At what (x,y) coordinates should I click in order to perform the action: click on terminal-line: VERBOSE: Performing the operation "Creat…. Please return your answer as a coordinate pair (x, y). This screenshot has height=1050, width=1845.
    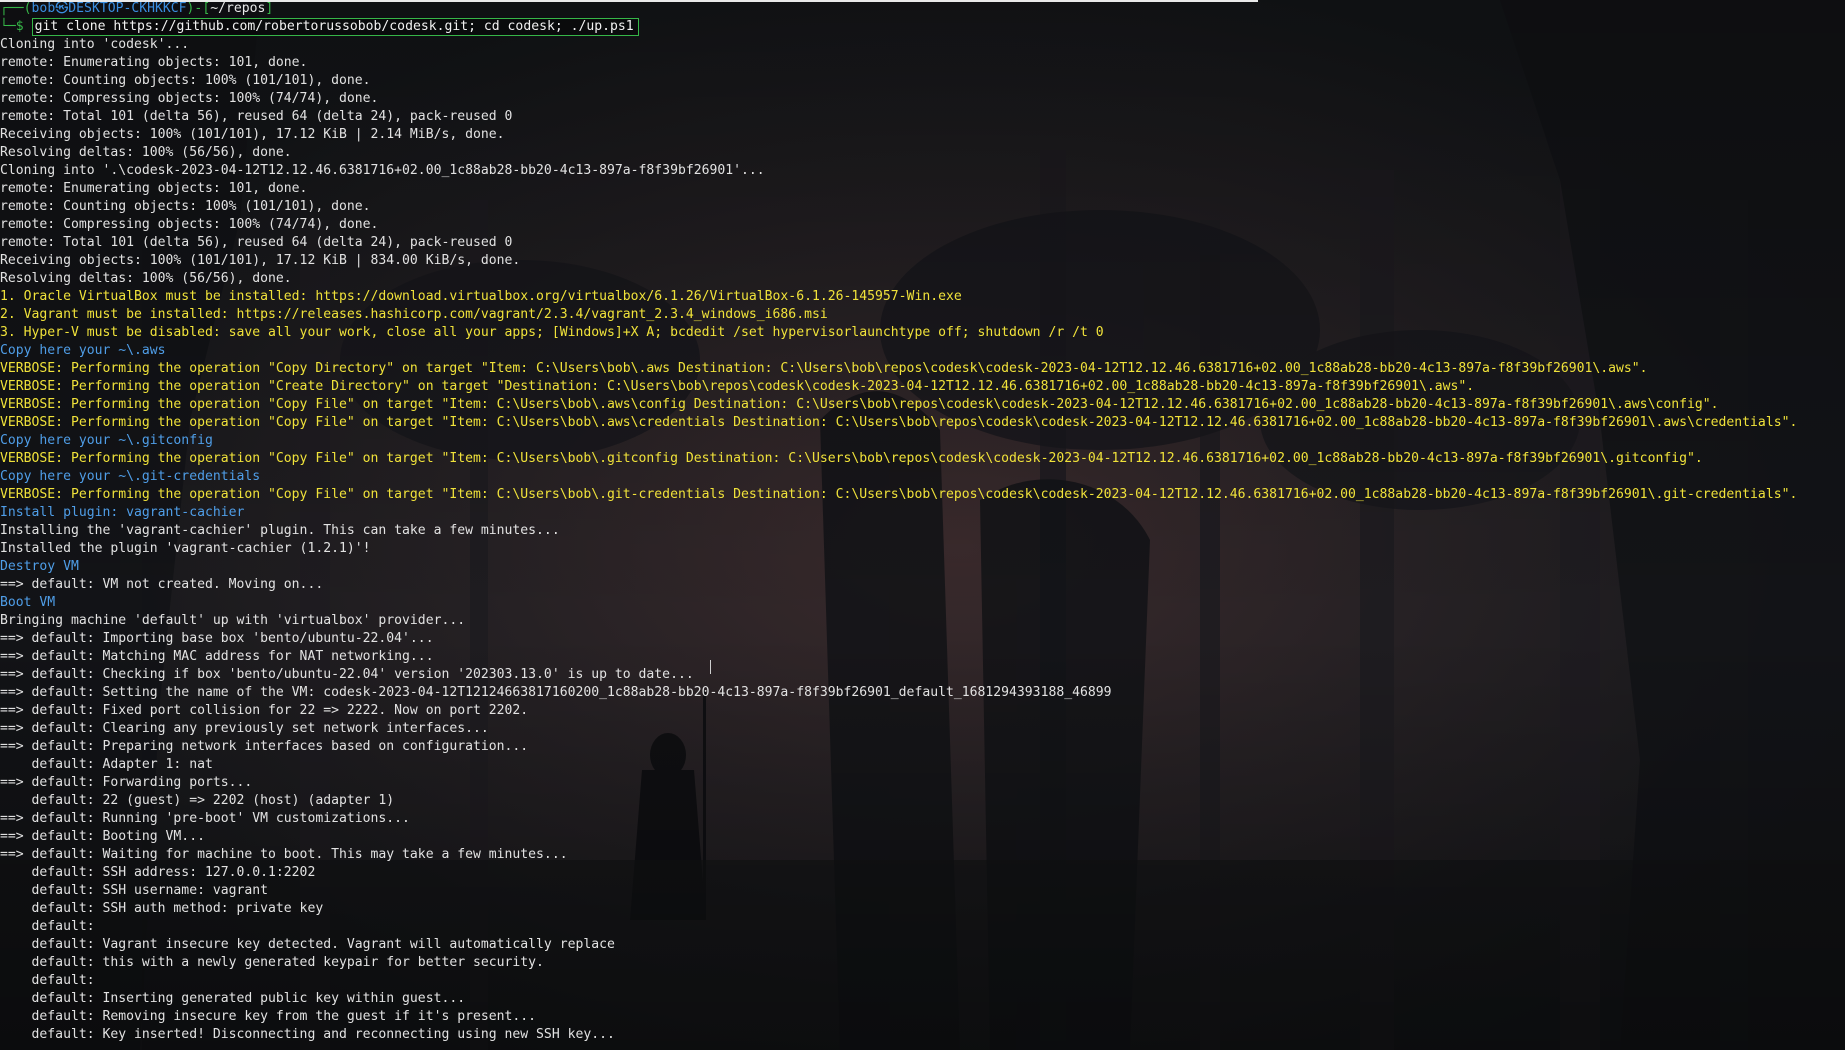
    Looking at the image, I should click on (737, 386).